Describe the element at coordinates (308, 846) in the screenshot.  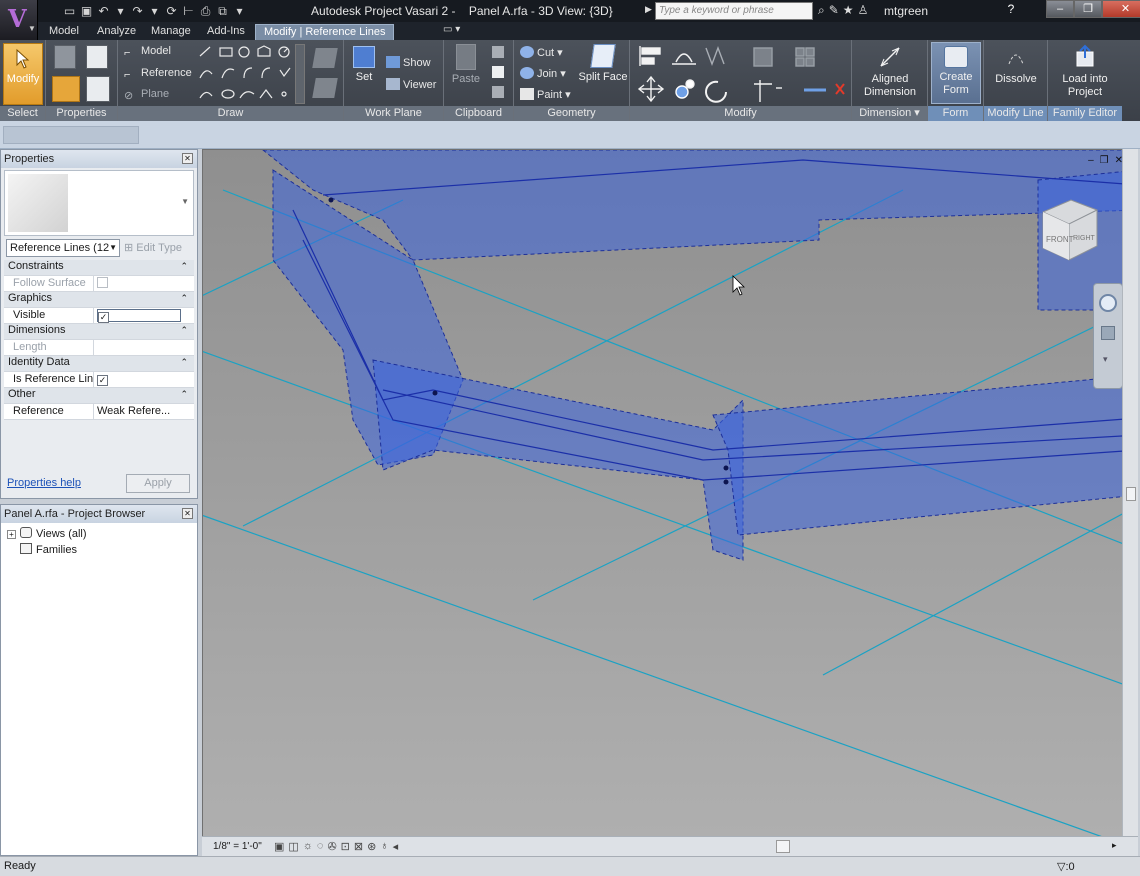
I see `sun-path-icon: ☼` at that location.